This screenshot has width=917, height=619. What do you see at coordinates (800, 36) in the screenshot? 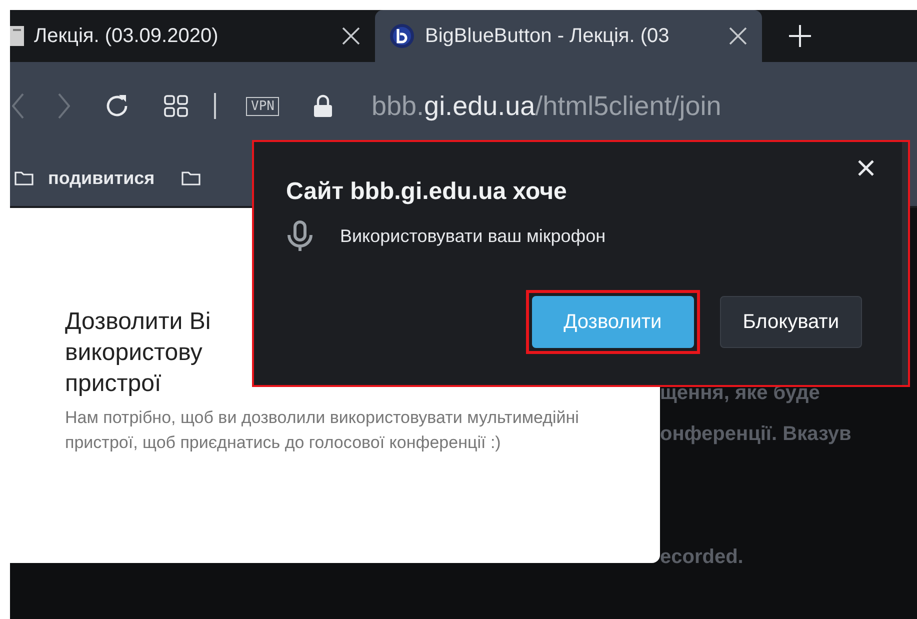
I see `new-tab-icon` at bounding box center [800, 36].